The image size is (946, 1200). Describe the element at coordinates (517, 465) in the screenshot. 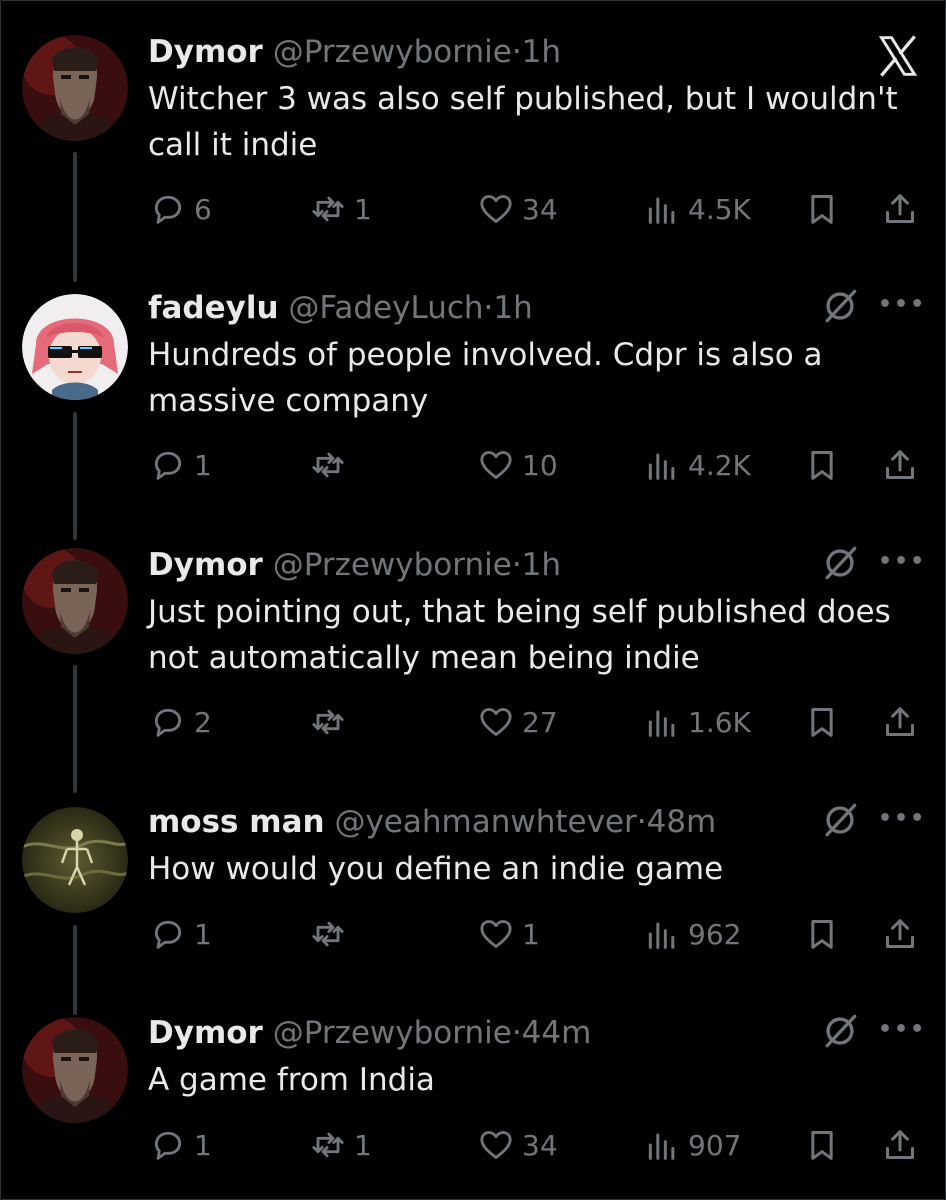

I see `like-button: 10` at that location.